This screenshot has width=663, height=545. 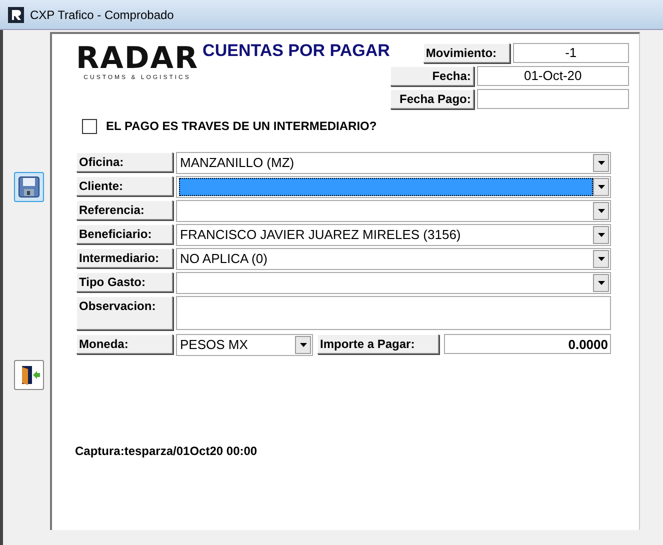 What do you see at coordinates (124, 186) in the screenshot?
I see `field-label: Cliente:` at bounding box center [124, 186].